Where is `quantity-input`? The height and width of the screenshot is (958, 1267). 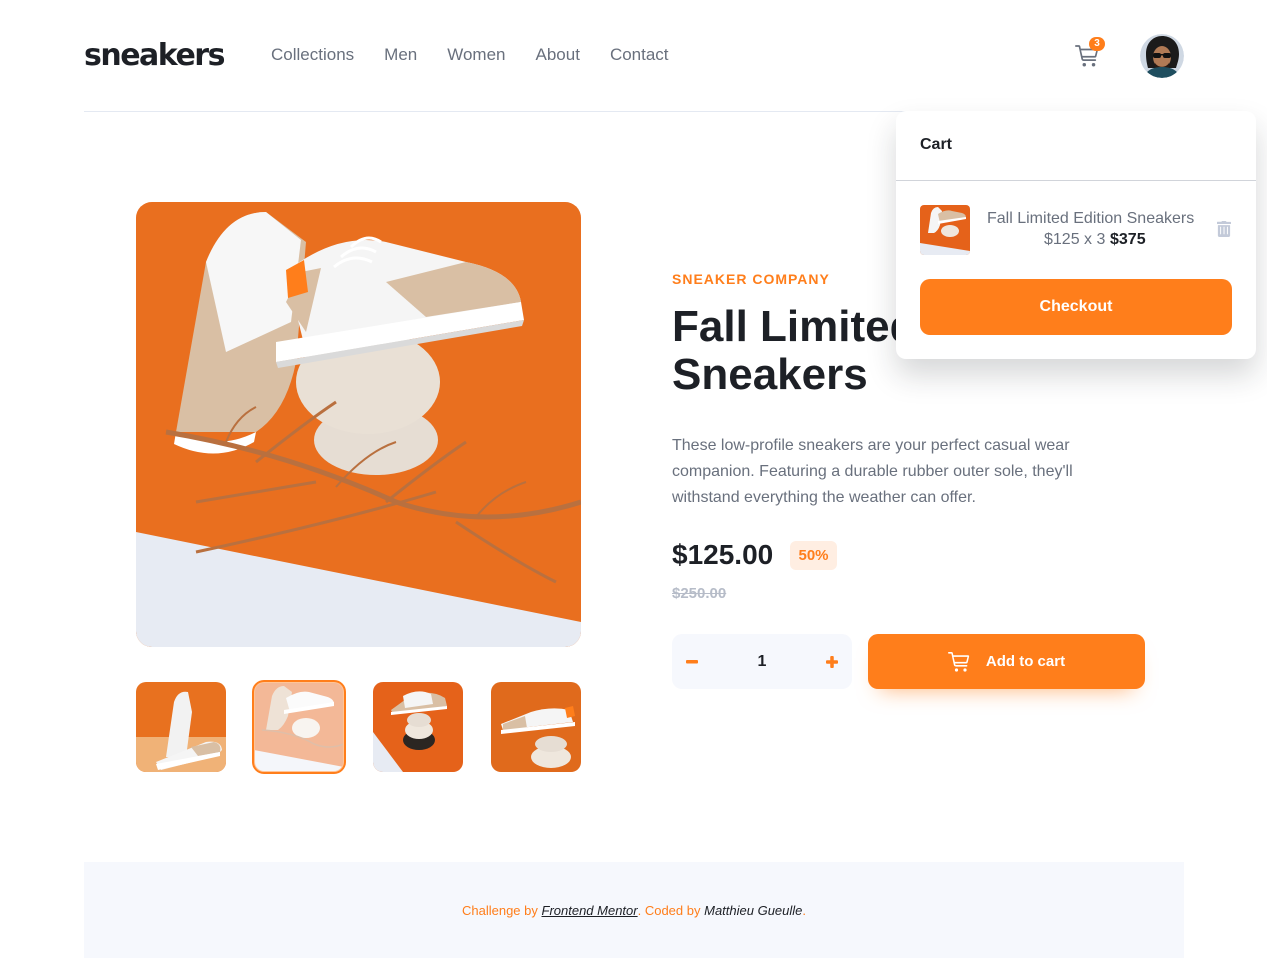 quantity-input is located at coordinates (762, 661).